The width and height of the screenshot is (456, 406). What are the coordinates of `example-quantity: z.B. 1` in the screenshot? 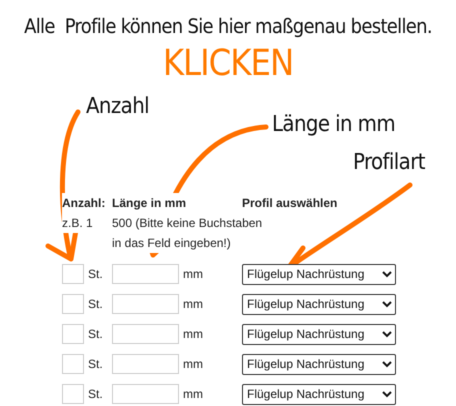 It's located at (77, 223).